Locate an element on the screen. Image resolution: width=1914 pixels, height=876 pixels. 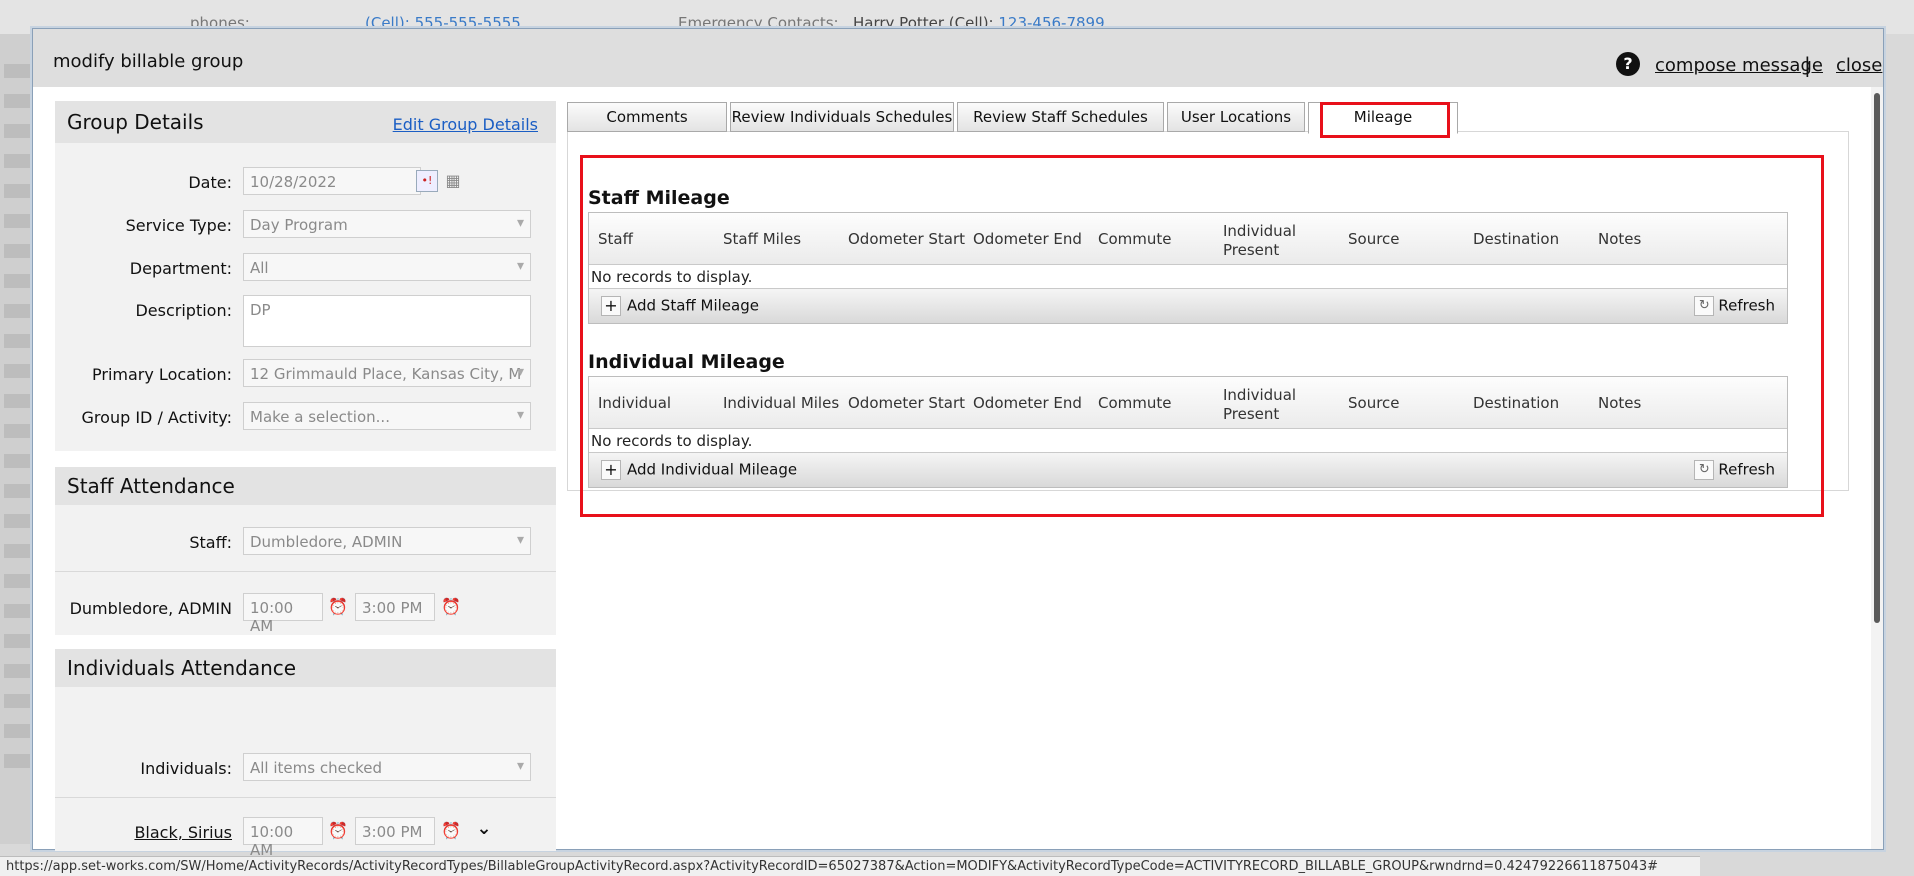
staff-member-name: Dumbledore, ADMIN is located at coordinates (150, 608).